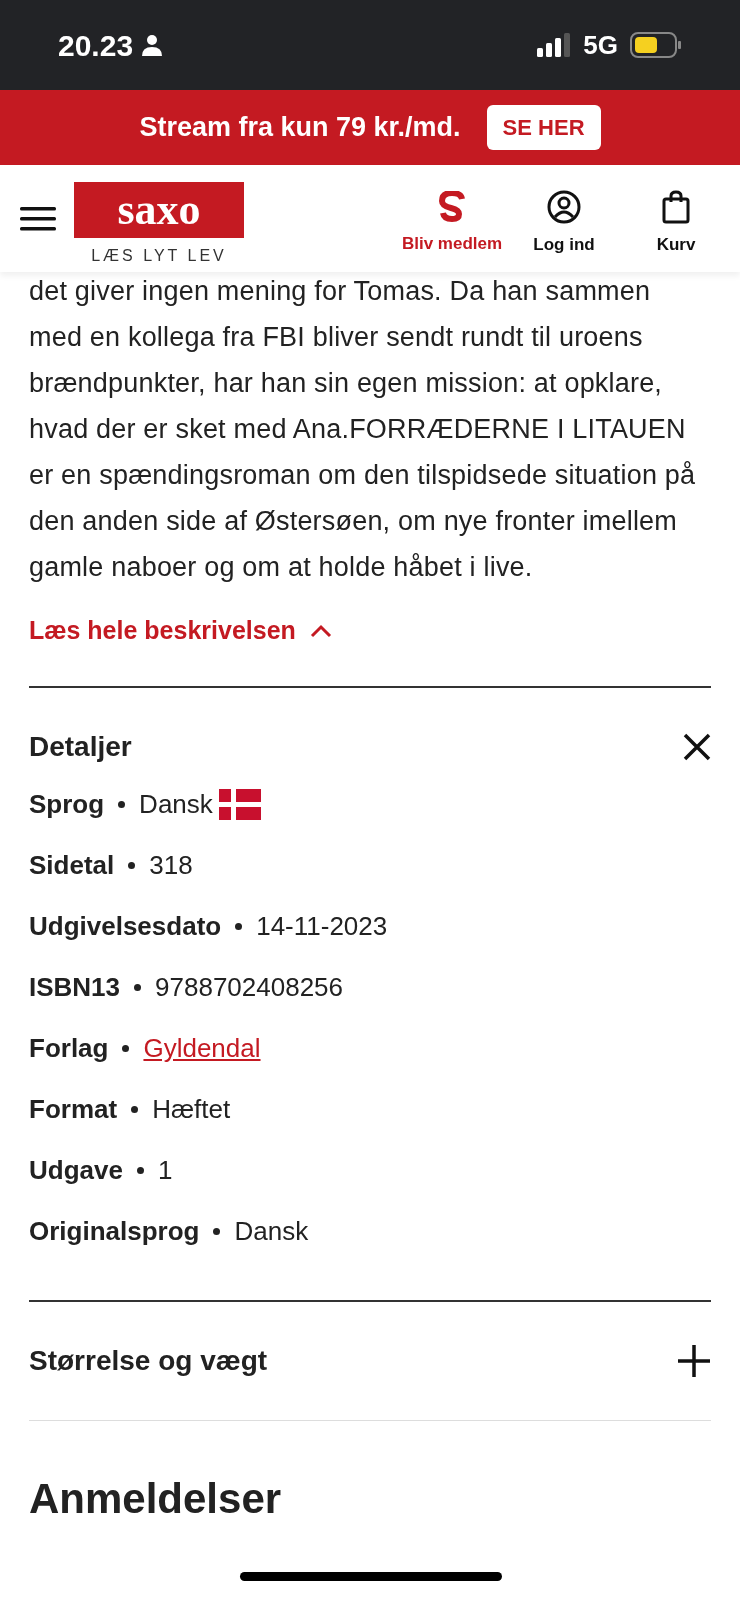 The width and height of the screenshot is (740, 1600). Describe the element at coordinates (249, 987) in the screenshot. I see `detail-value: 9788702408256` at that location.